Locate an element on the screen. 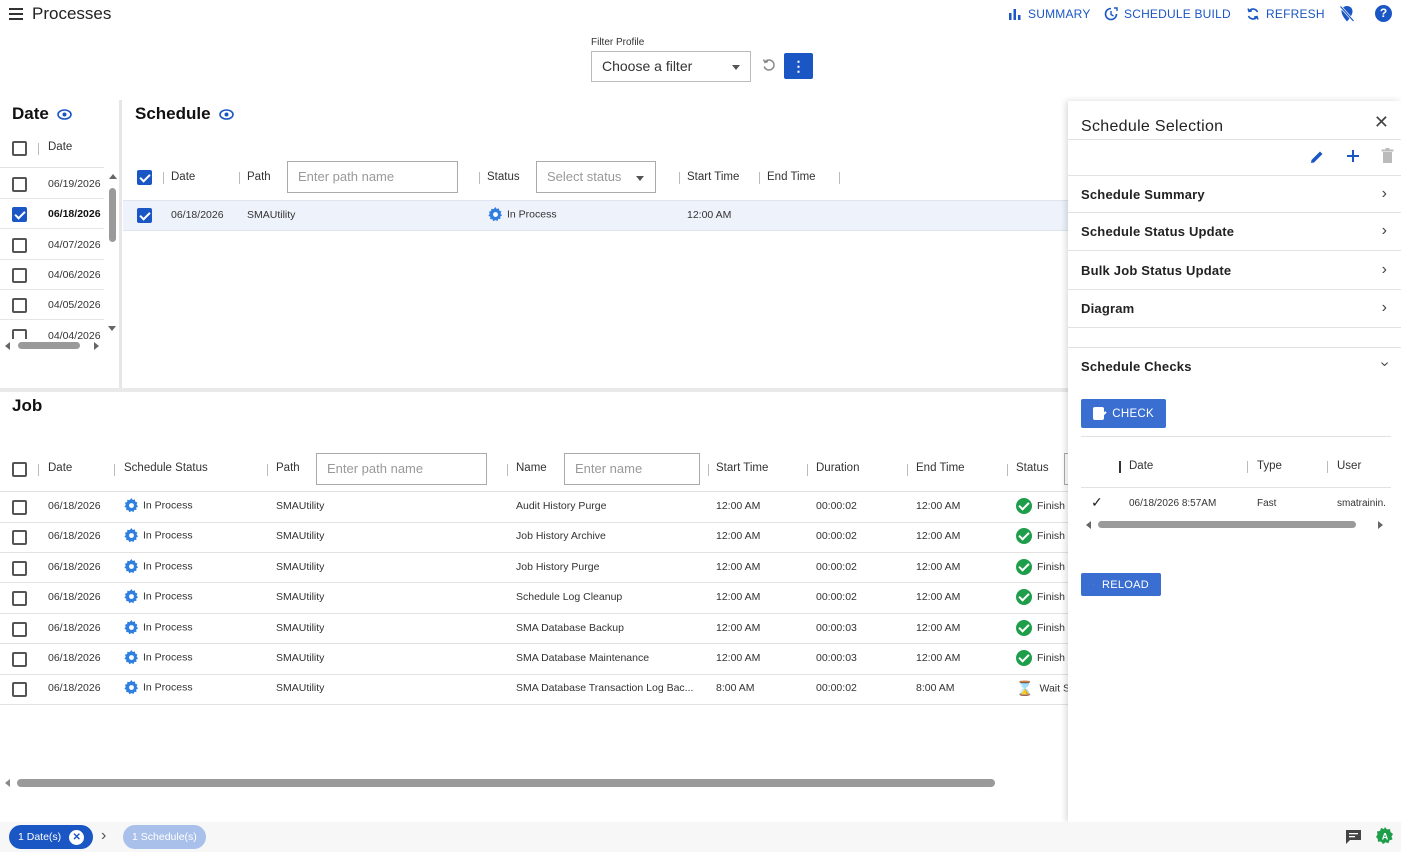 The width and height of the screenshot is (1401, 852). schedule-row-checkbox is located at coordinates (144, 215).